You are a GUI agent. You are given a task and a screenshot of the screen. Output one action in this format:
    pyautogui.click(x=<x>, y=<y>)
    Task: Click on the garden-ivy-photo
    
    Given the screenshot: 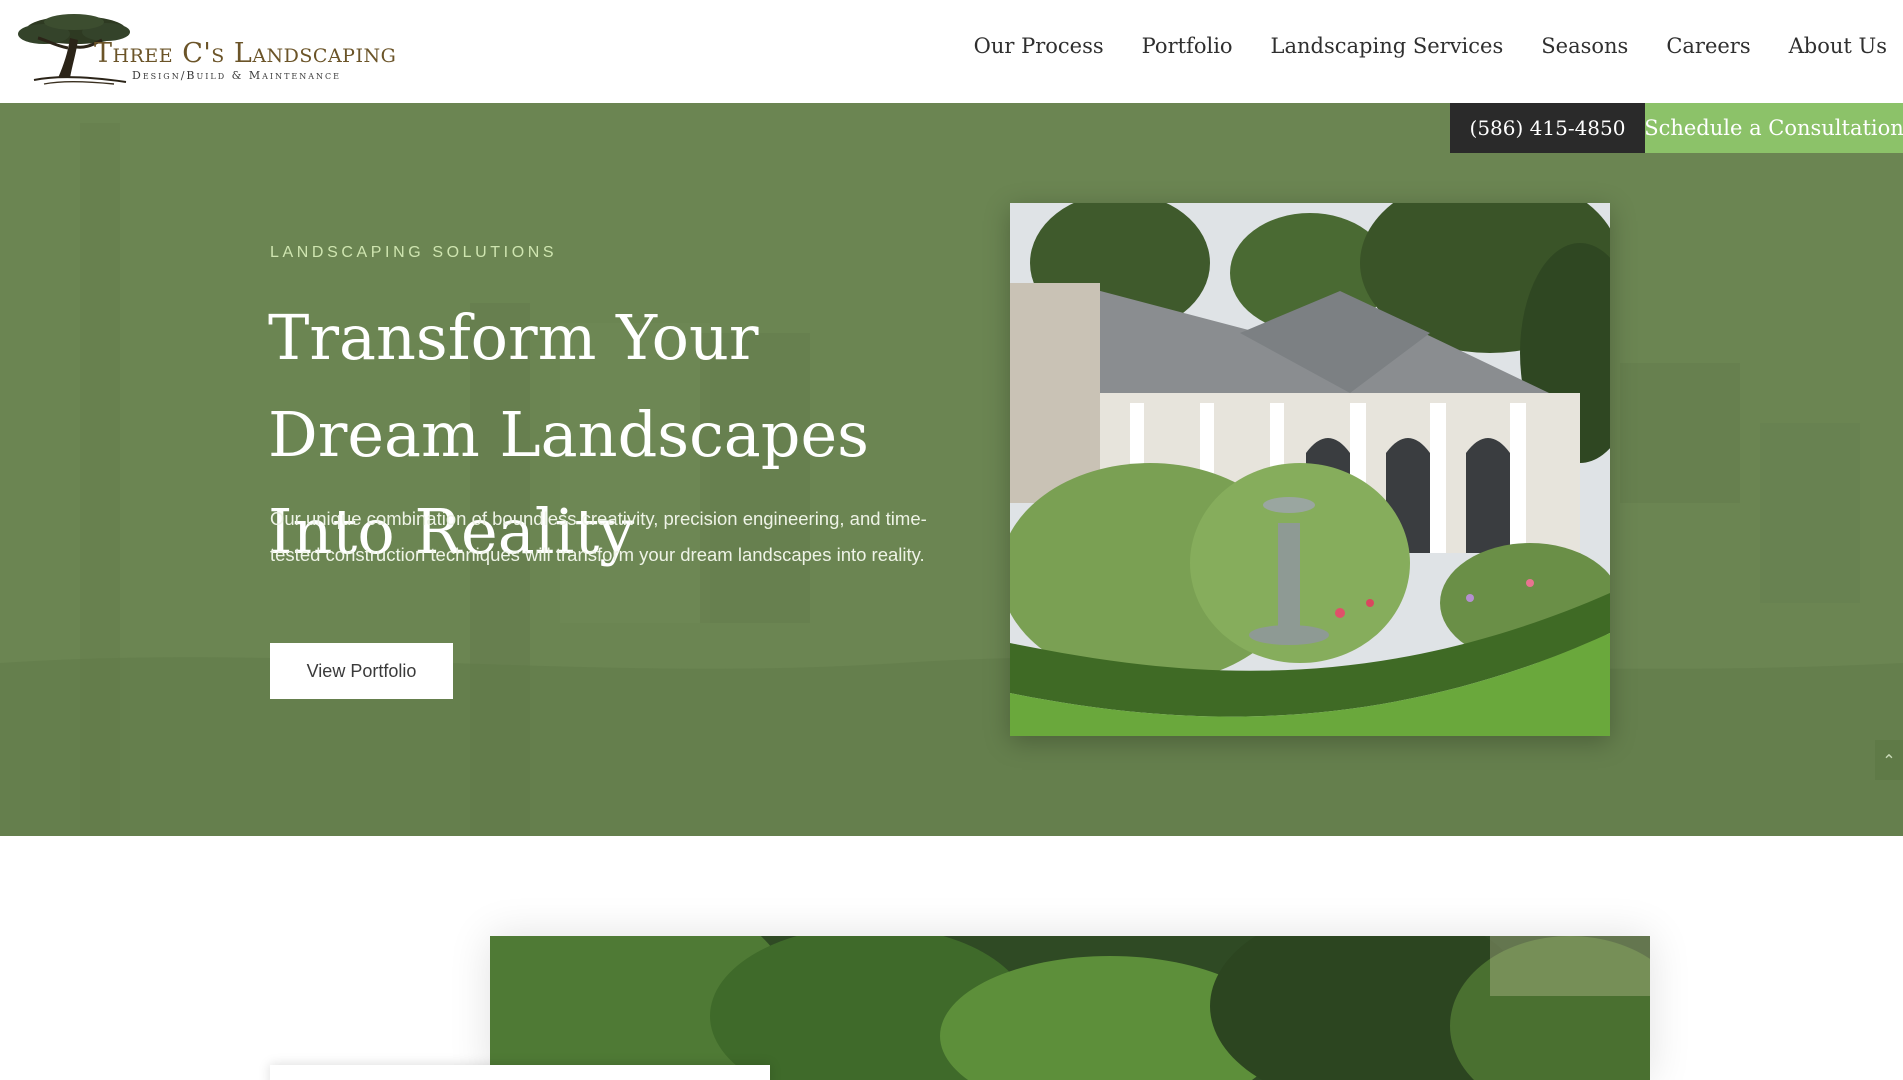 What is the action you would take?
    pyautogui.click(x=1070, y=1008)
    